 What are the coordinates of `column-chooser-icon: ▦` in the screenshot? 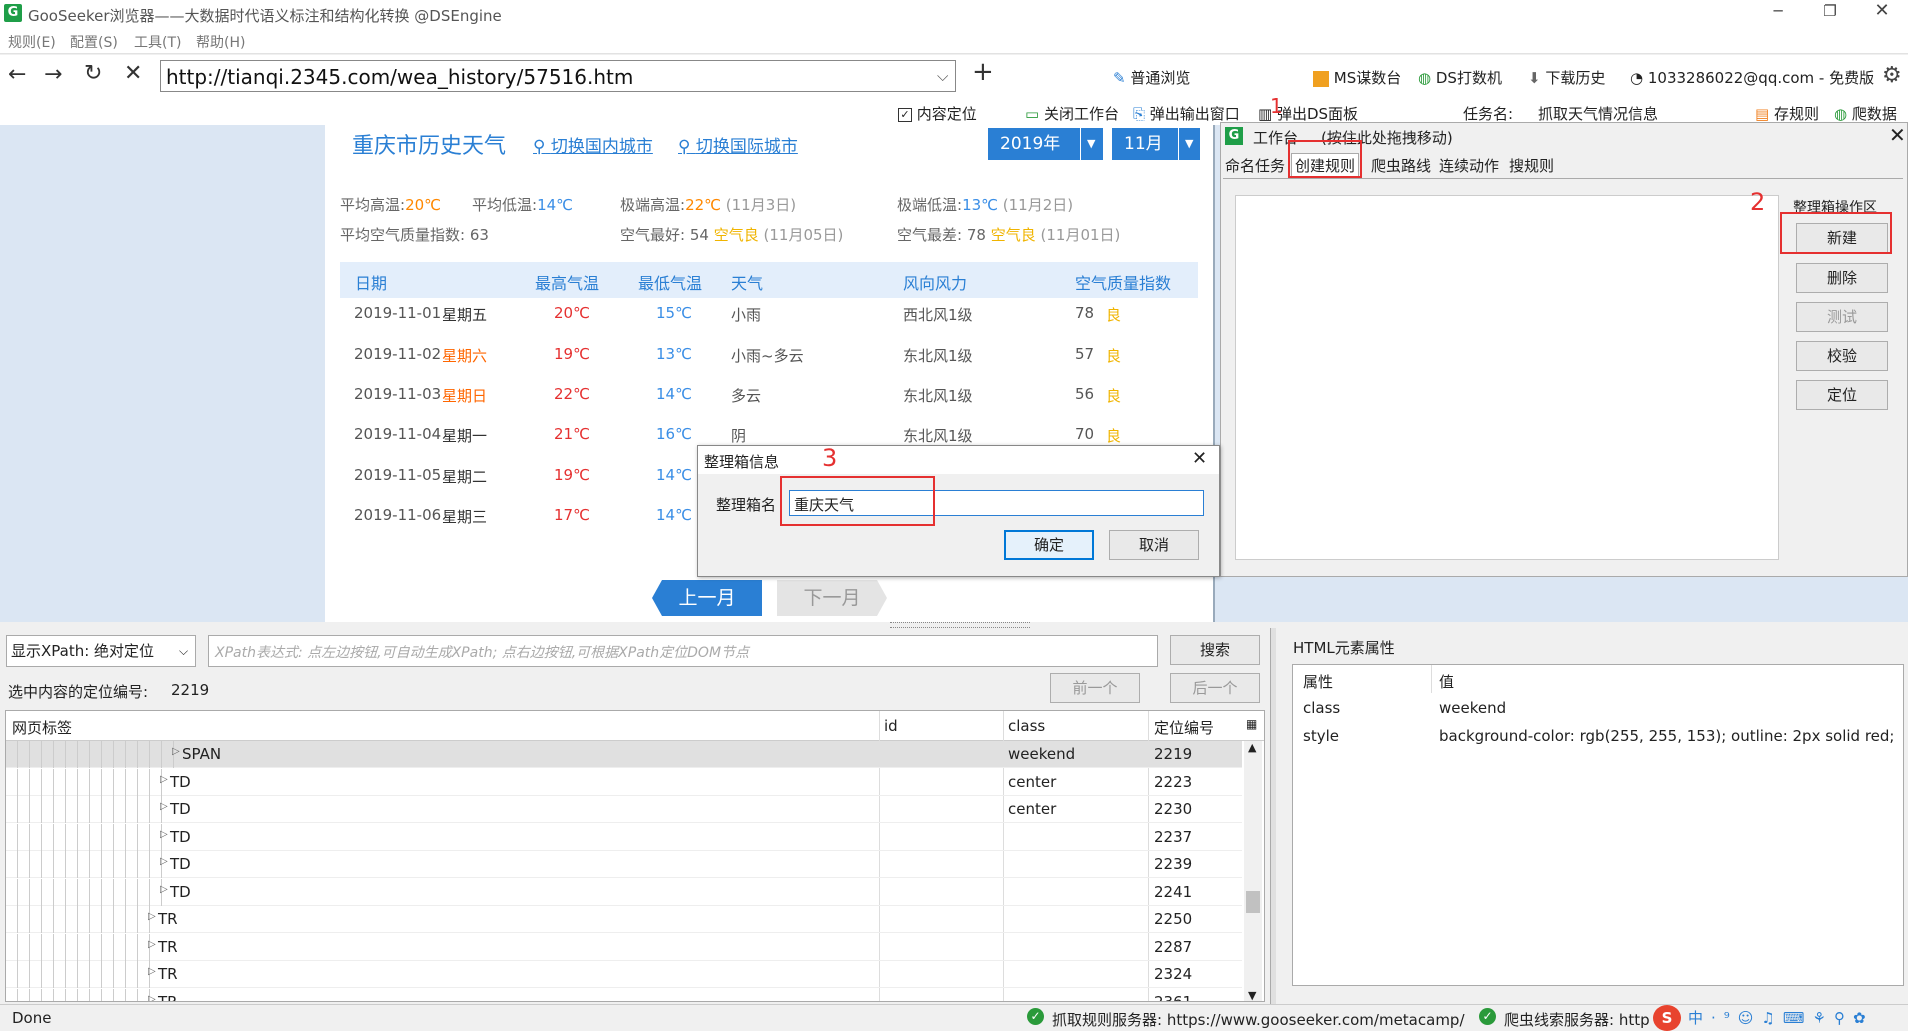 It's located at (1251, 724).